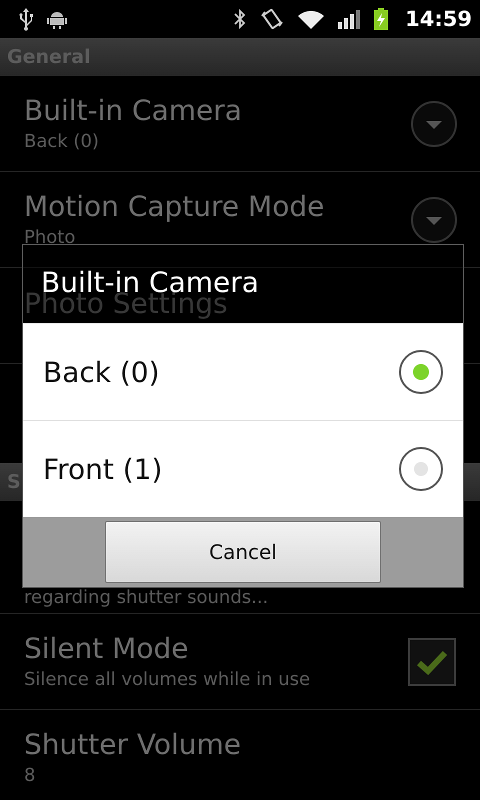 The height and width of the screenshot is (800, 480). Describe the element at coordinates (243, 371) in the screenshot. I see `option-item: Back (0)` at that location.